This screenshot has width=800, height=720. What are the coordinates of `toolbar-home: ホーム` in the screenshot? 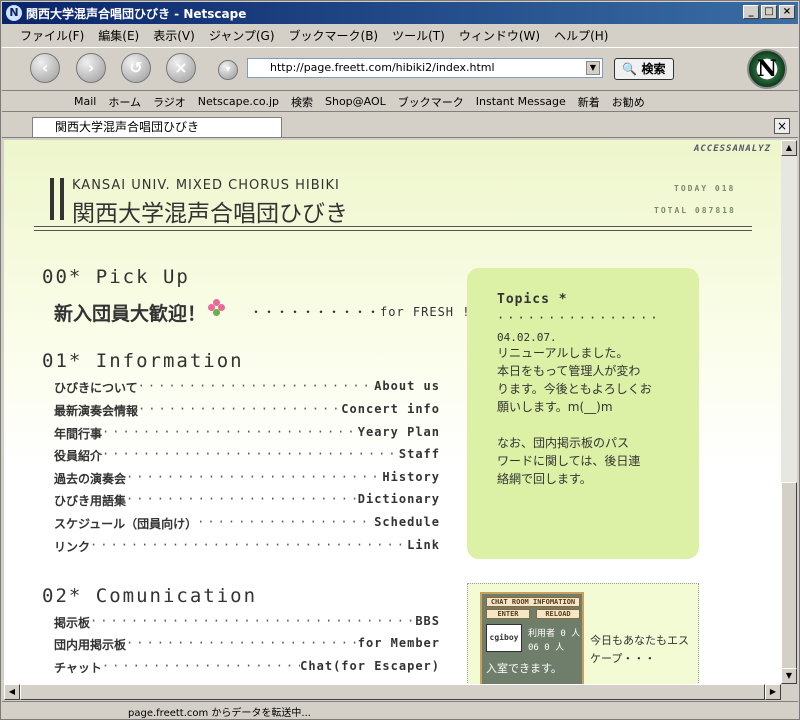 It's located at (124, 102).